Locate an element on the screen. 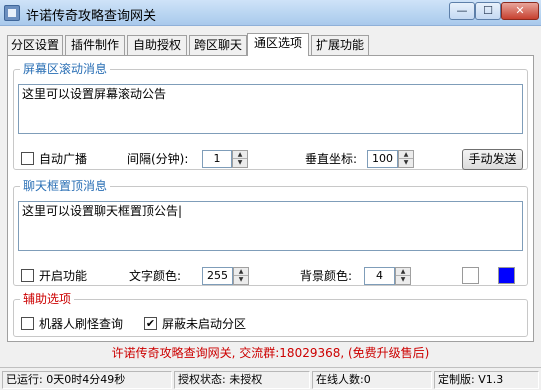 Image resolution: width=541 pixels, height=390 pixels. minimize-button: — is located at coordinates (462, 11).